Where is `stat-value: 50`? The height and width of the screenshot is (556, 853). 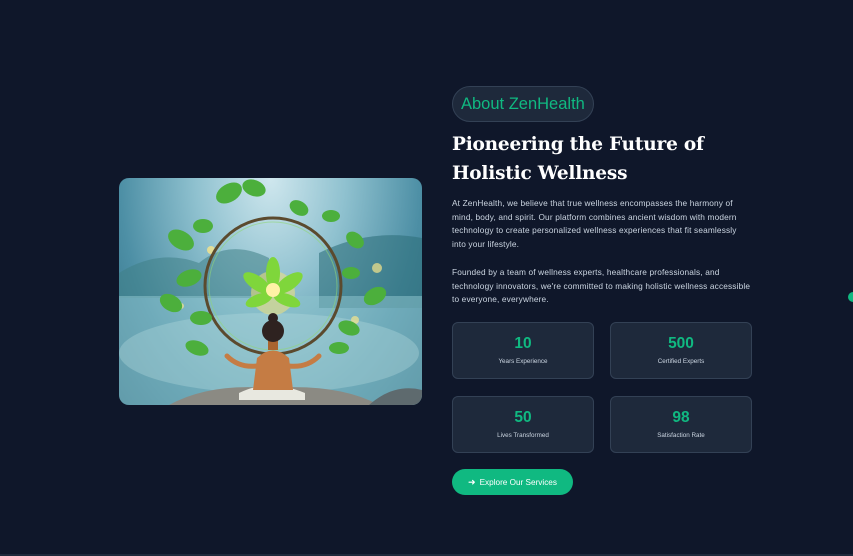 stat-value: 50 is located at coordinates (523, 417).